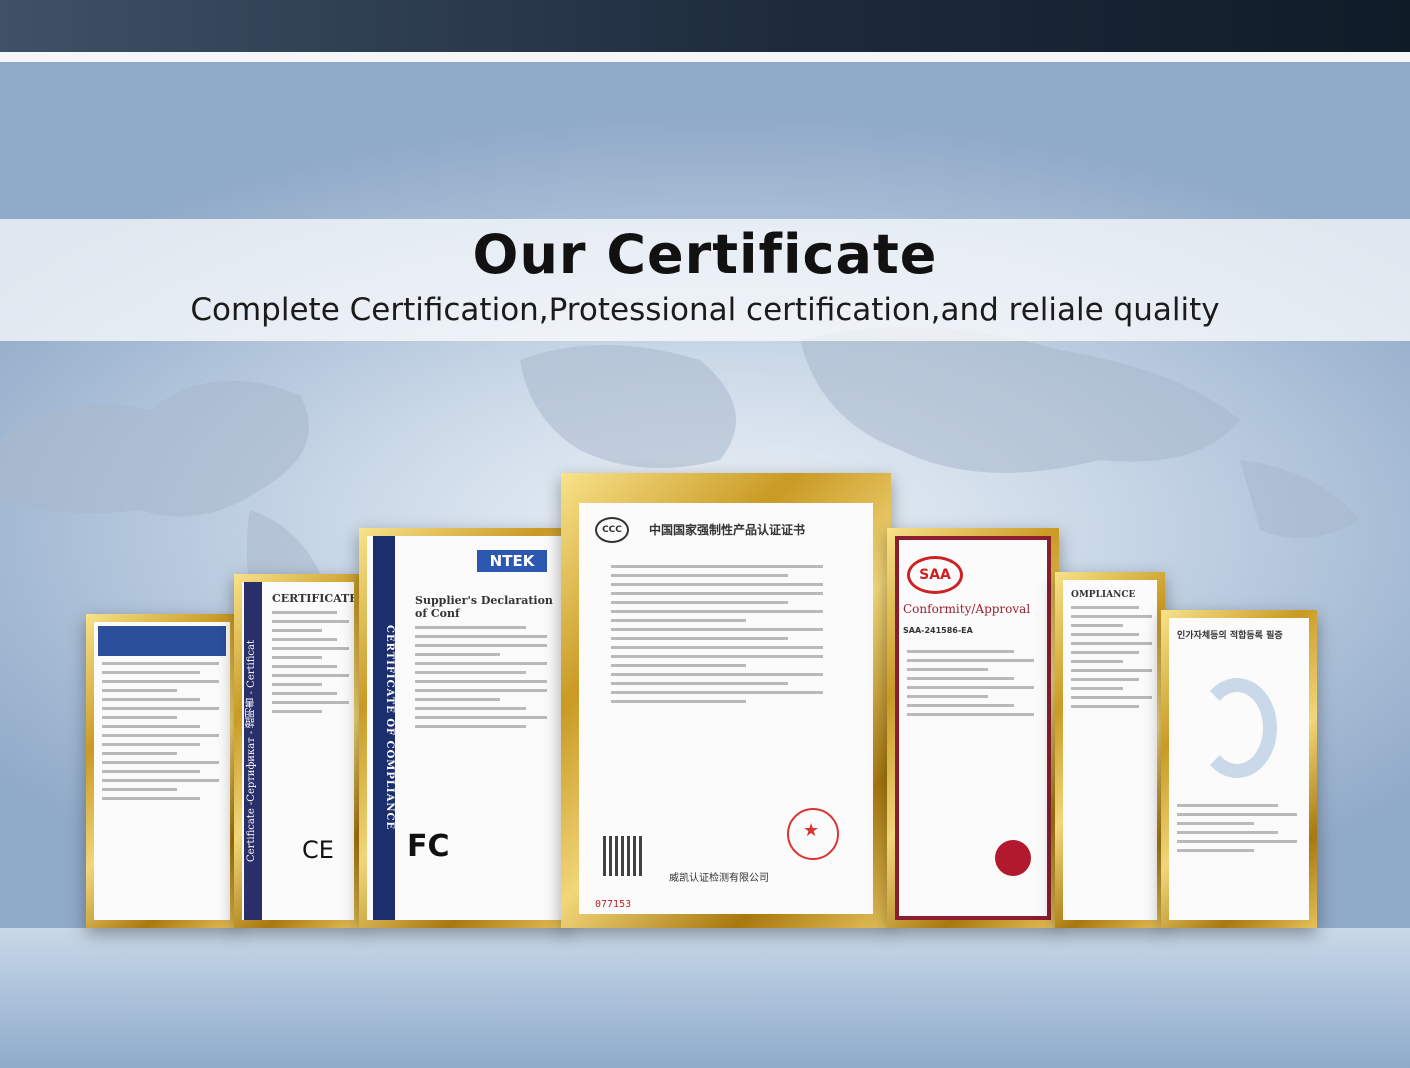  I want to click on ntek-logo: NTEK, so click(512, 561).